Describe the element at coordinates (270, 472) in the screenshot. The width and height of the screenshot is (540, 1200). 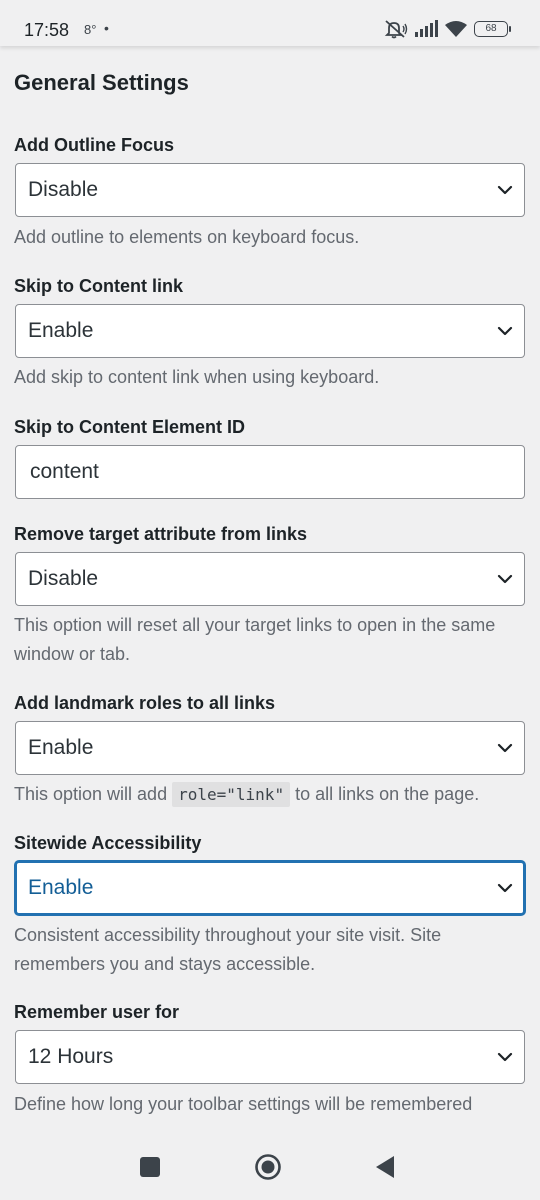
I see `skip-element-id-input: content` at that location.